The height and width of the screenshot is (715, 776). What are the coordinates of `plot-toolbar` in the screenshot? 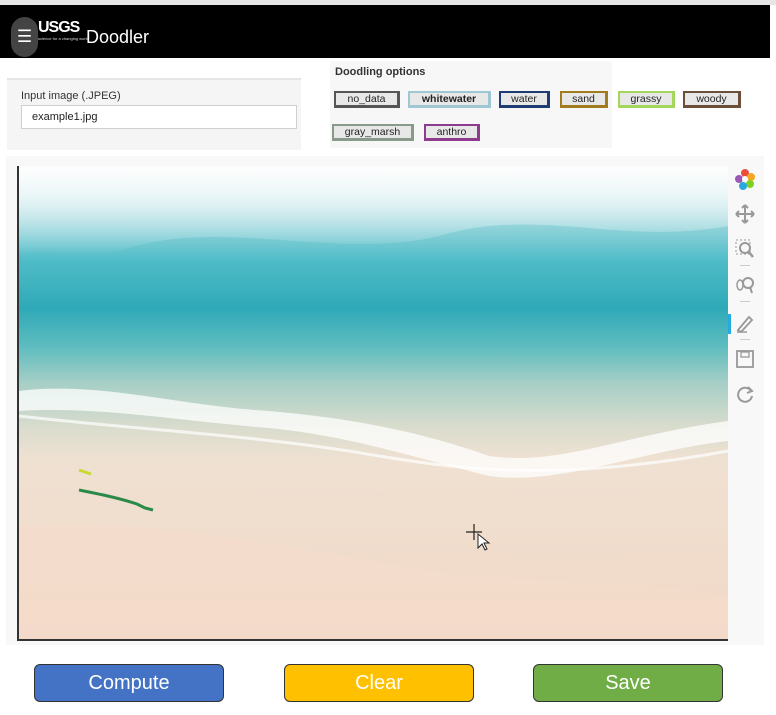 It's located at (743, 286).